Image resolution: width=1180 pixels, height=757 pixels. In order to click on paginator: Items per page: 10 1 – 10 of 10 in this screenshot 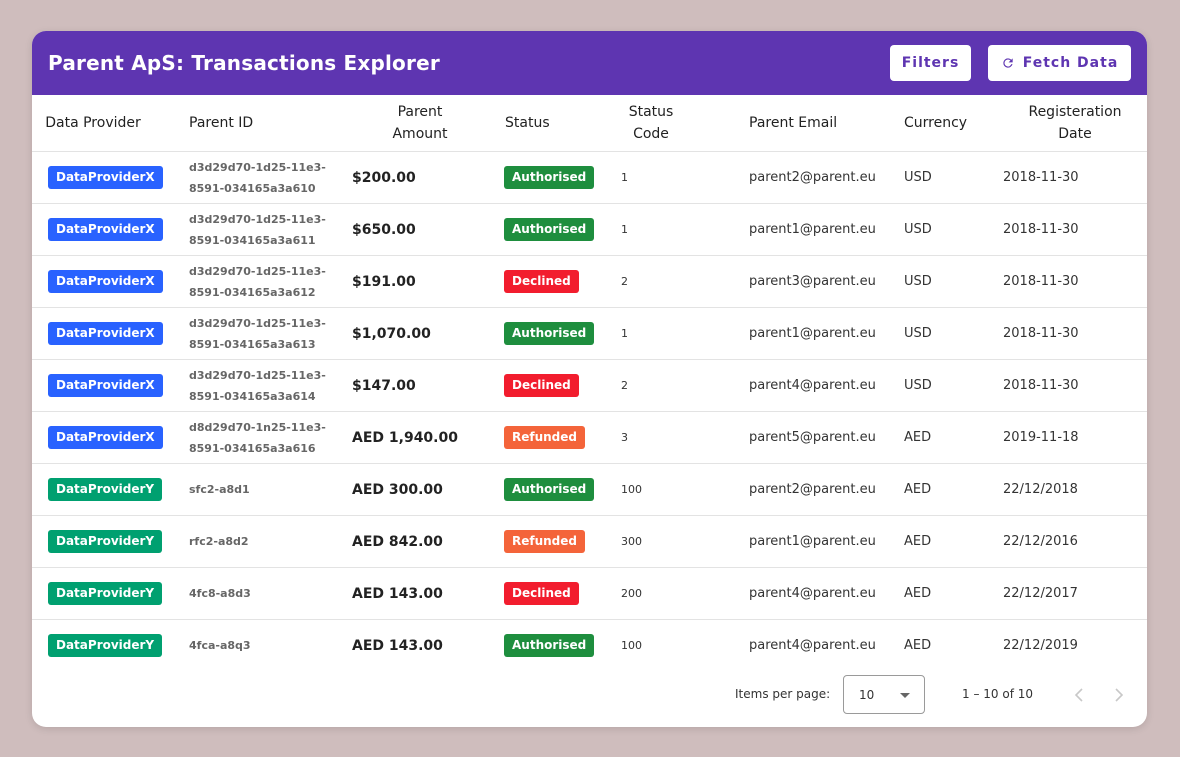, I will do `click(589, 696)`.